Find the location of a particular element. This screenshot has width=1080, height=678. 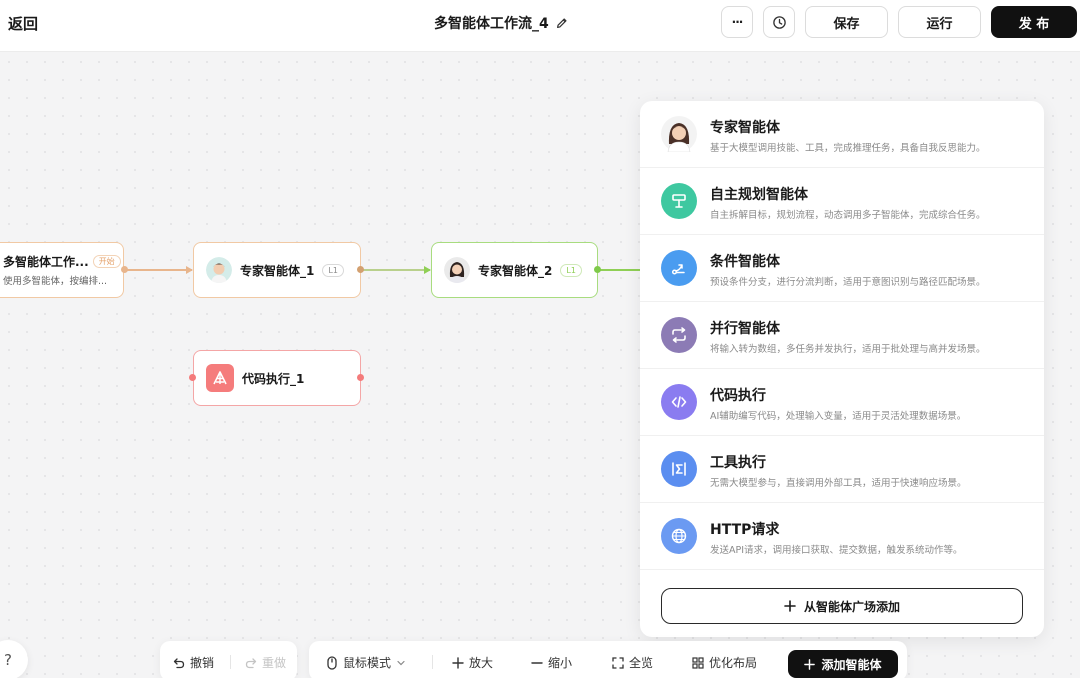

globe-icon is located at coordinates (679, 536).